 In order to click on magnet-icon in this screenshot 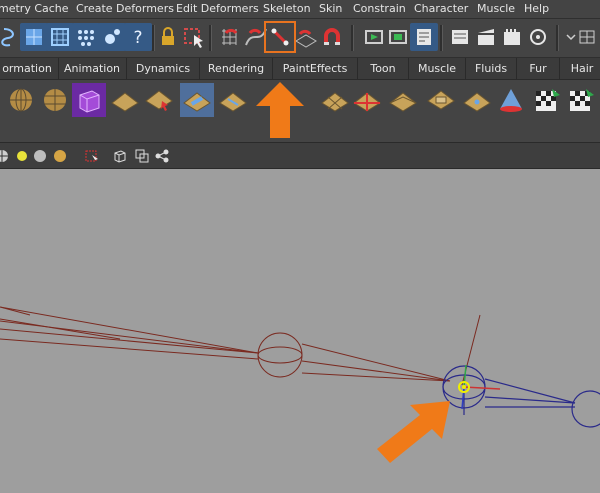, I will do `click(332, 37)`.